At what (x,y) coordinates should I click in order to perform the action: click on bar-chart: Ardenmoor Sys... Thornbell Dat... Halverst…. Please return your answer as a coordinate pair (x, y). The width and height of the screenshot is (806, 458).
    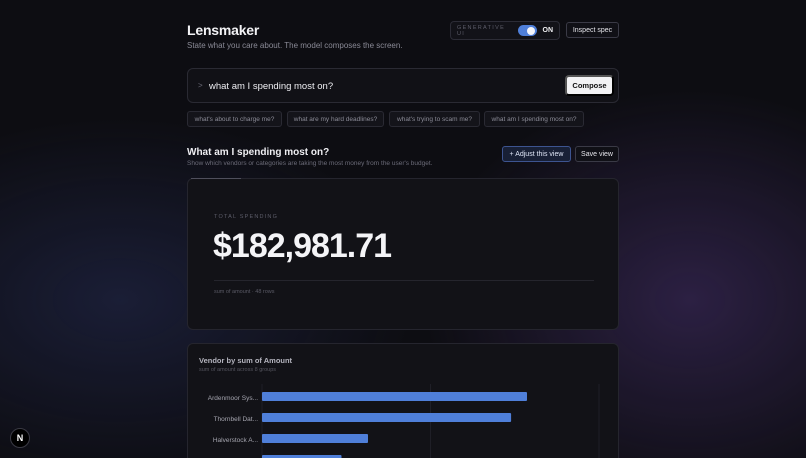
    Looking at the image, I should click on (404, 421).